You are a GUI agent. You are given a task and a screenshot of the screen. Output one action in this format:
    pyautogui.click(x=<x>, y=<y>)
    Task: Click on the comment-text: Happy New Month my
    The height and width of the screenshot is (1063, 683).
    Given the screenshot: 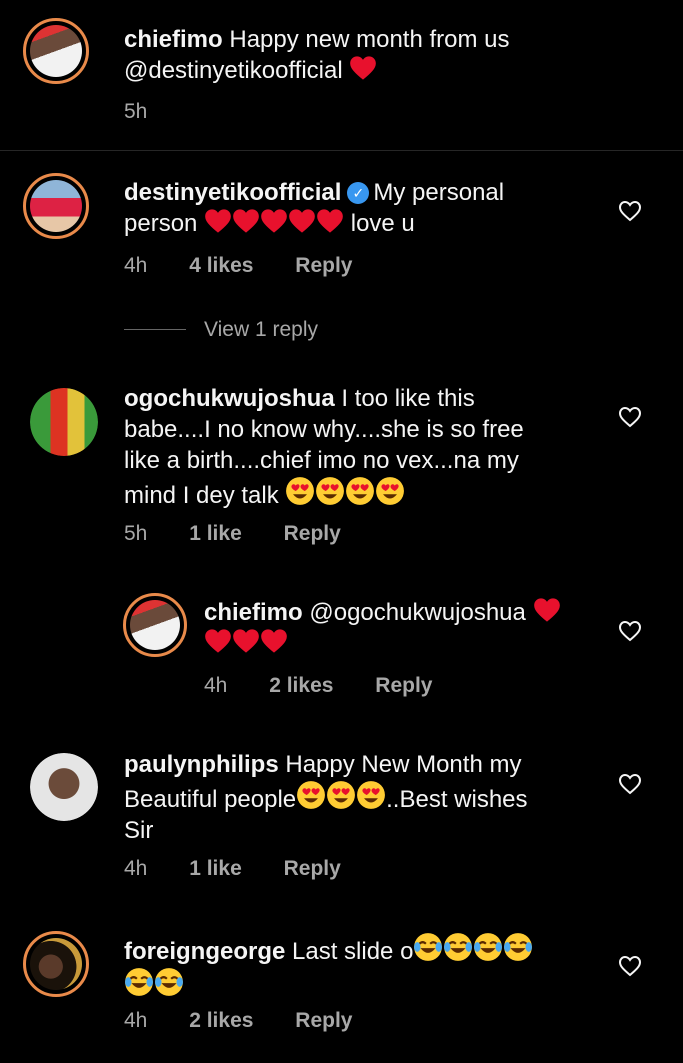 What is the action you would take?
    pyautogui.click(x=403, y=764)
    